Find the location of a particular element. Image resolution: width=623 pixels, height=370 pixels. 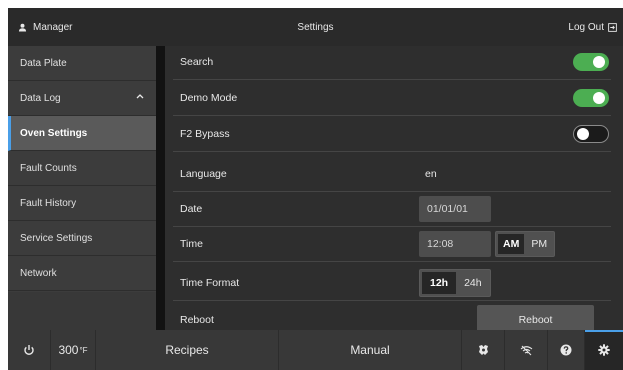

temperature-display: 300 °F is located at coordinates (73, 350).